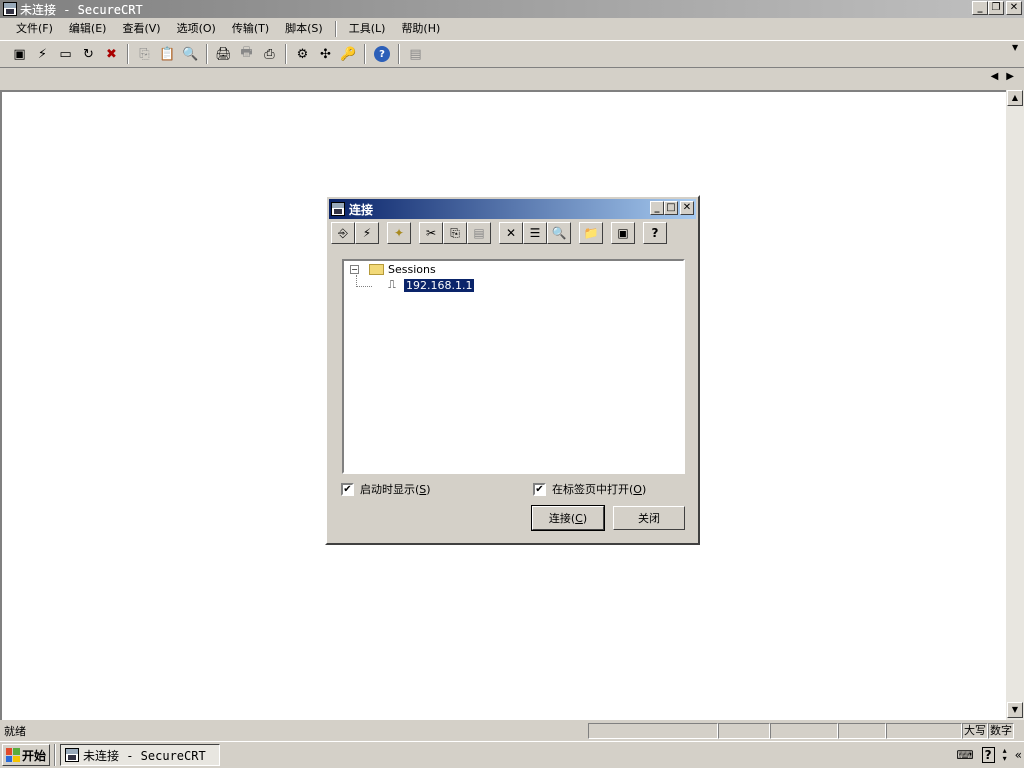  I want to click on disconnect-icon: ✖, so click(111, 54).